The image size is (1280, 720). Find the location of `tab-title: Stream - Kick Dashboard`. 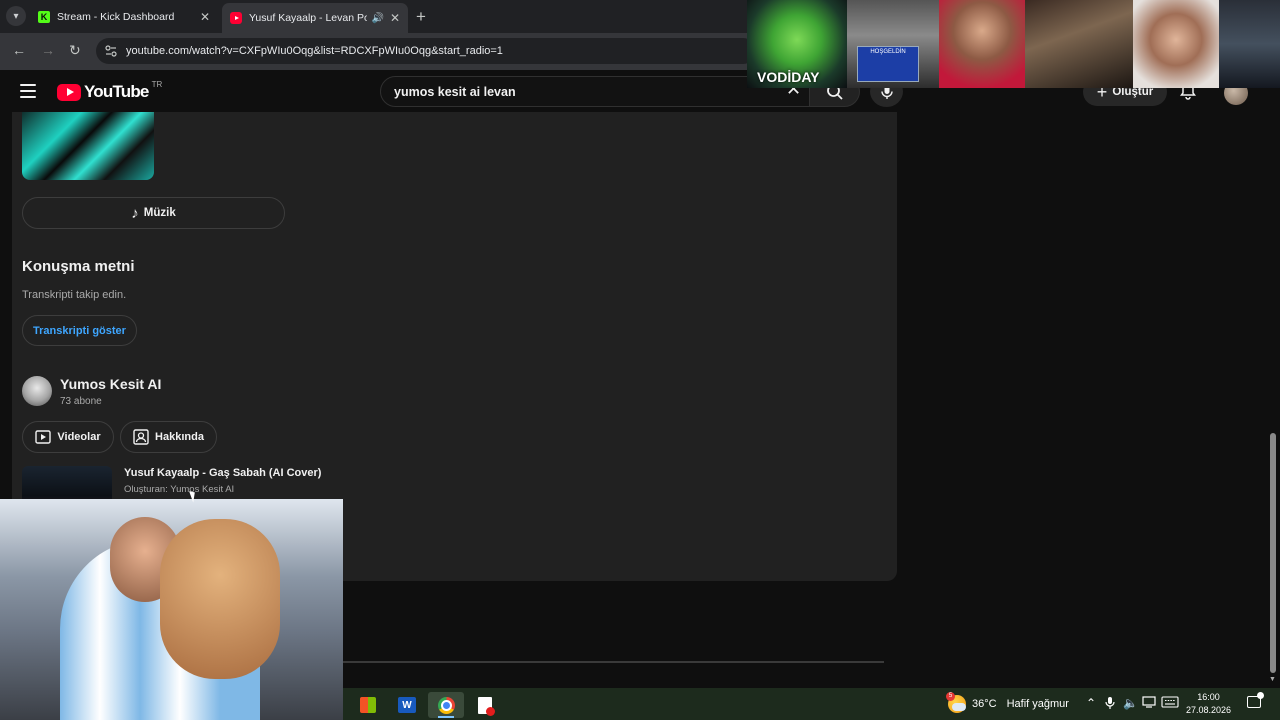

tab-title: Stream - Kick Dashboard is located at coordinates (116, 16).